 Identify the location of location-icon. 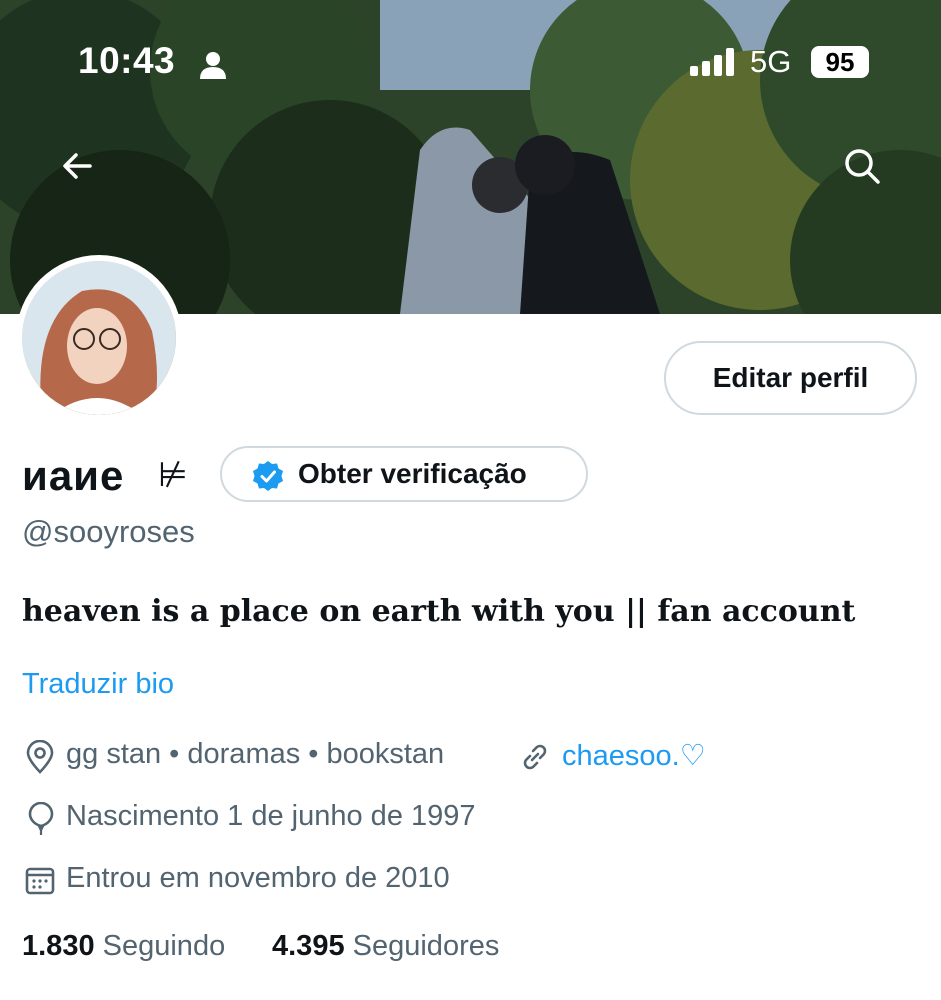
(40, 757).